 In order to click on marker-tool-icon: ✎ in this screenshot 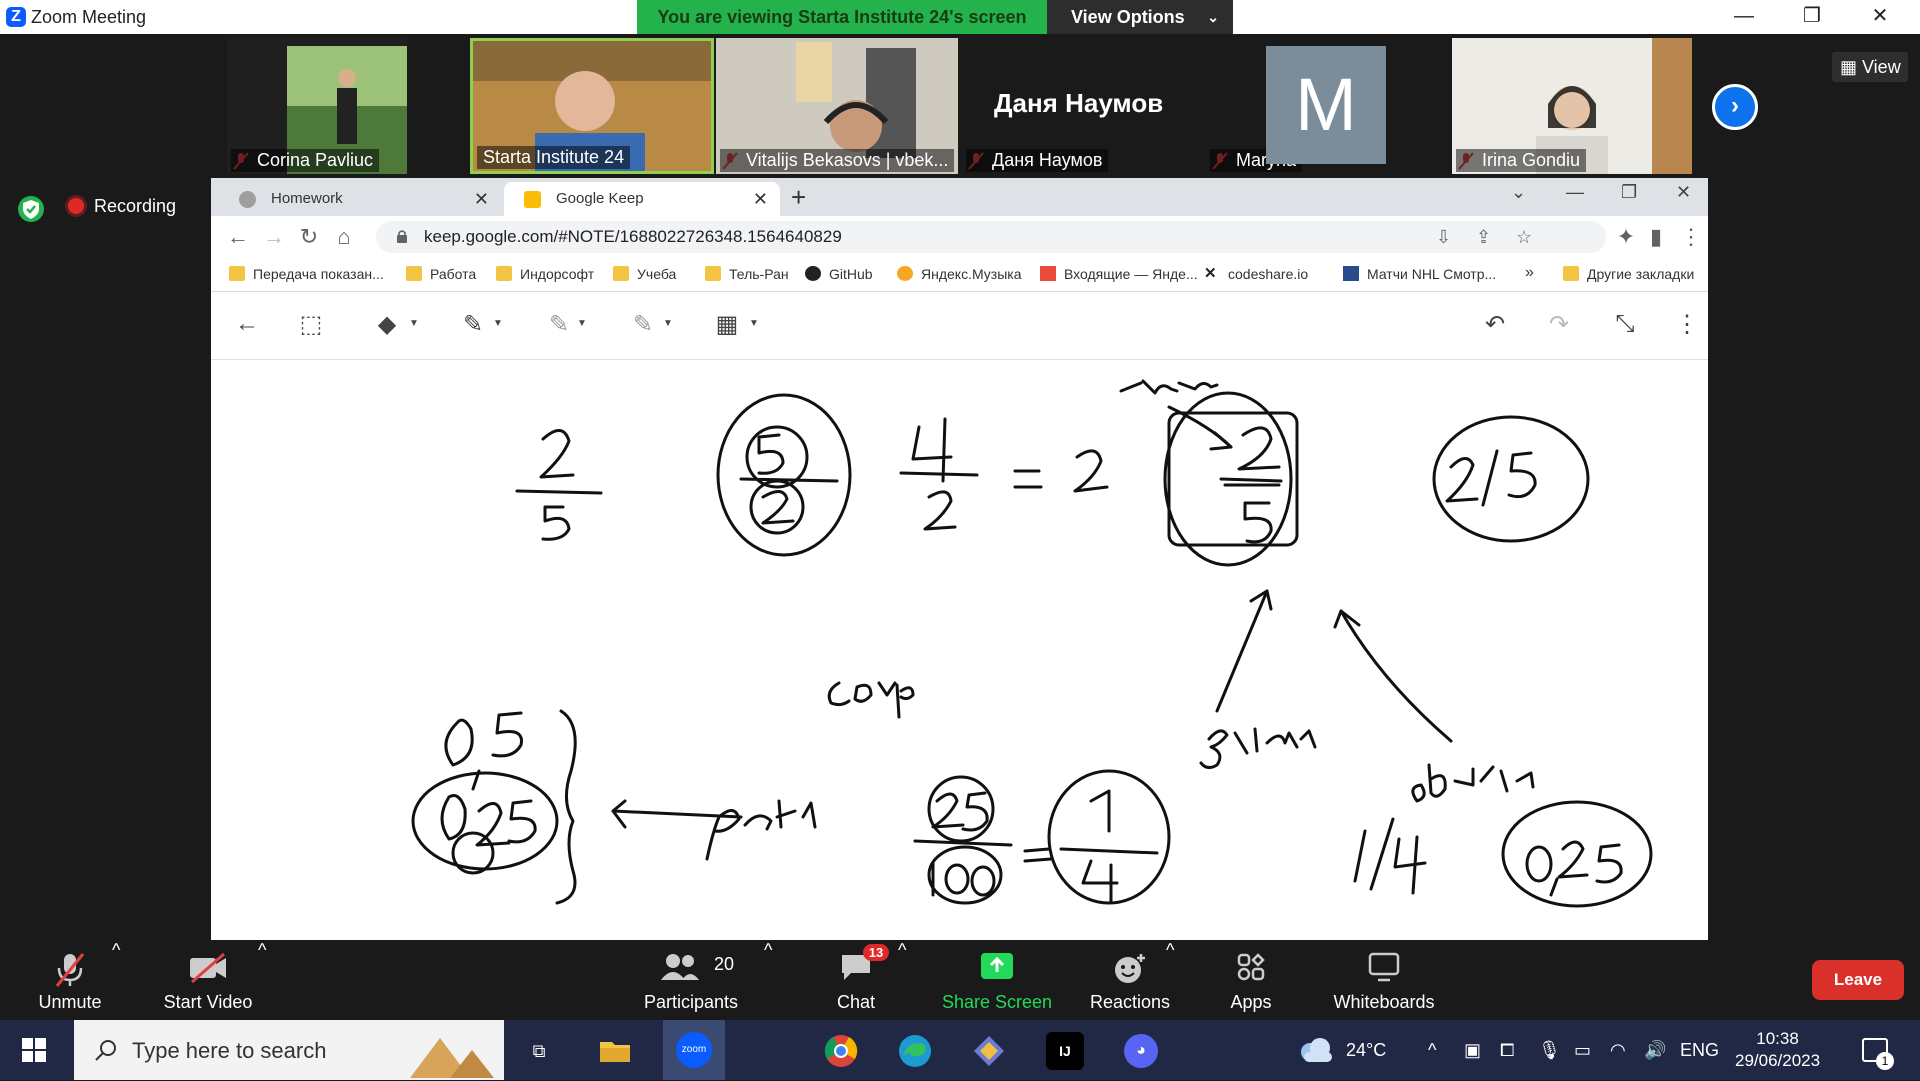, I will do `click(559, 324)`.